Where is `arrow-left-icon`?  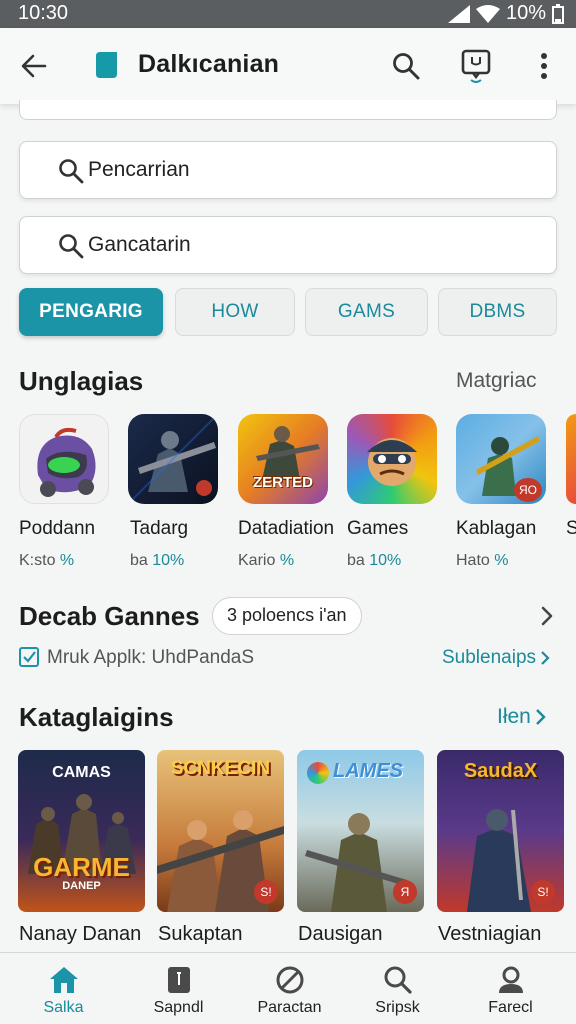
arrow-left-icon is located at coordinates (34, 66).